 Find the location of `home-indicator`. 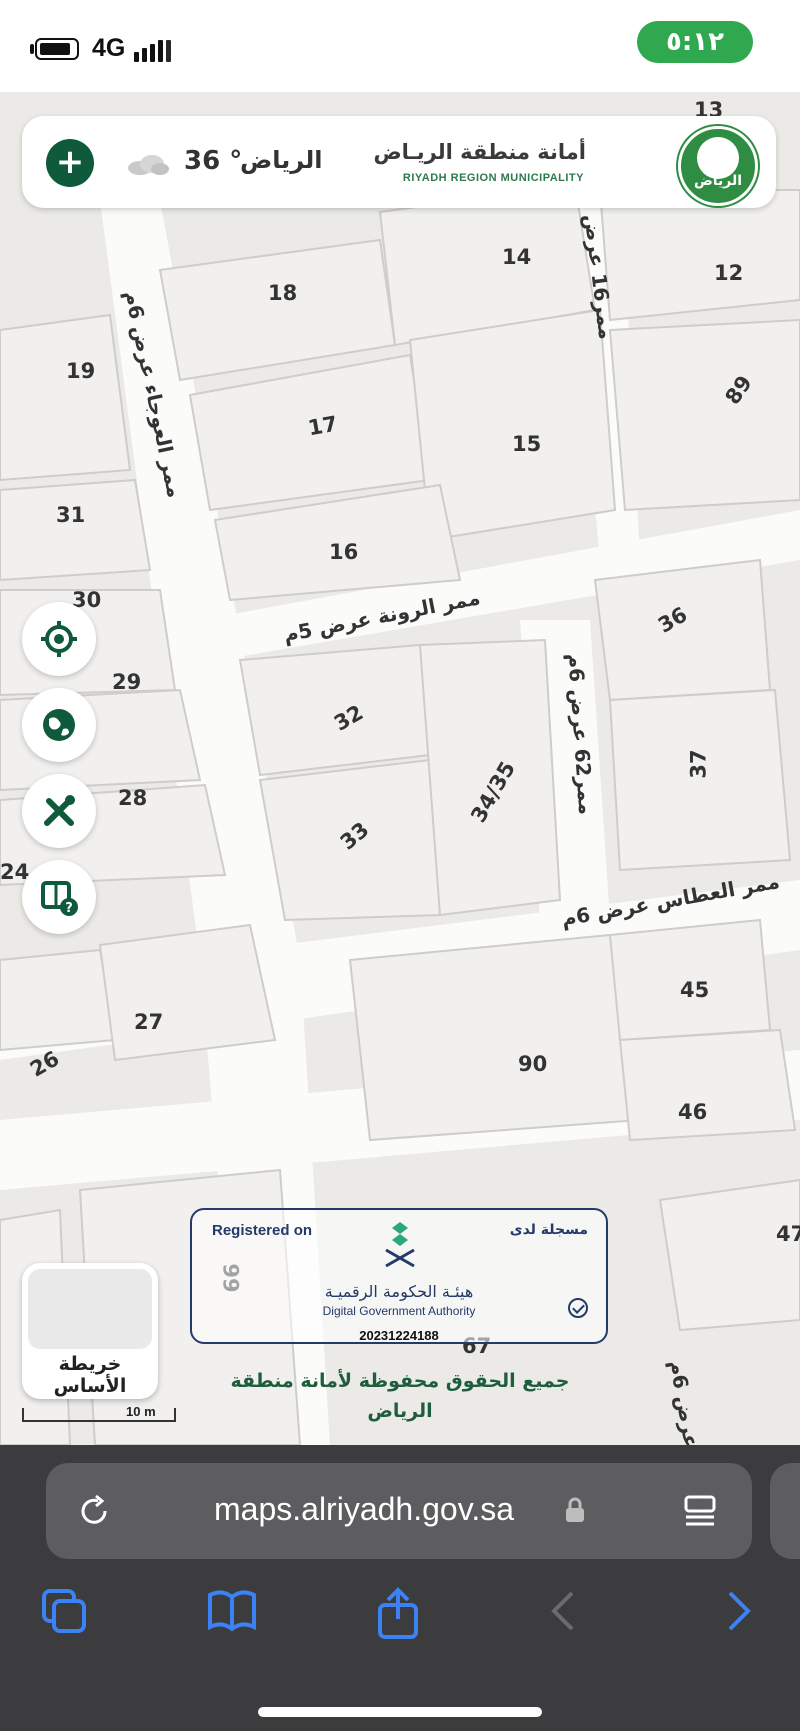

home-indicator is located at coordinates (400, 1712).